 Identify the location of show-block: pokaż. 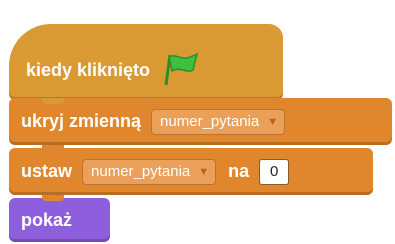
(59, 220).